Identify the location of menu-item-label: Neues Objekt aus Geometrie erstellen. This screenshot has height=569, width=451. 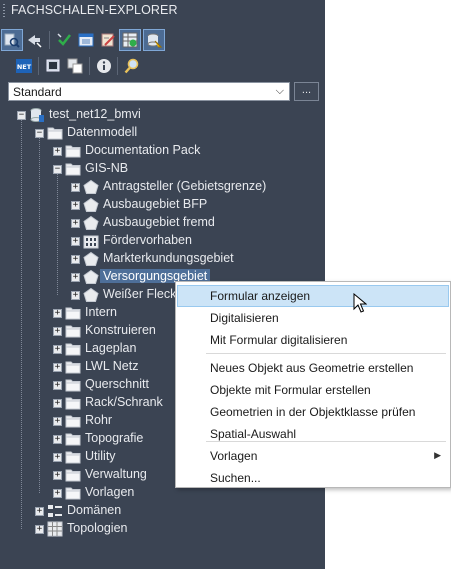
(312, 368).